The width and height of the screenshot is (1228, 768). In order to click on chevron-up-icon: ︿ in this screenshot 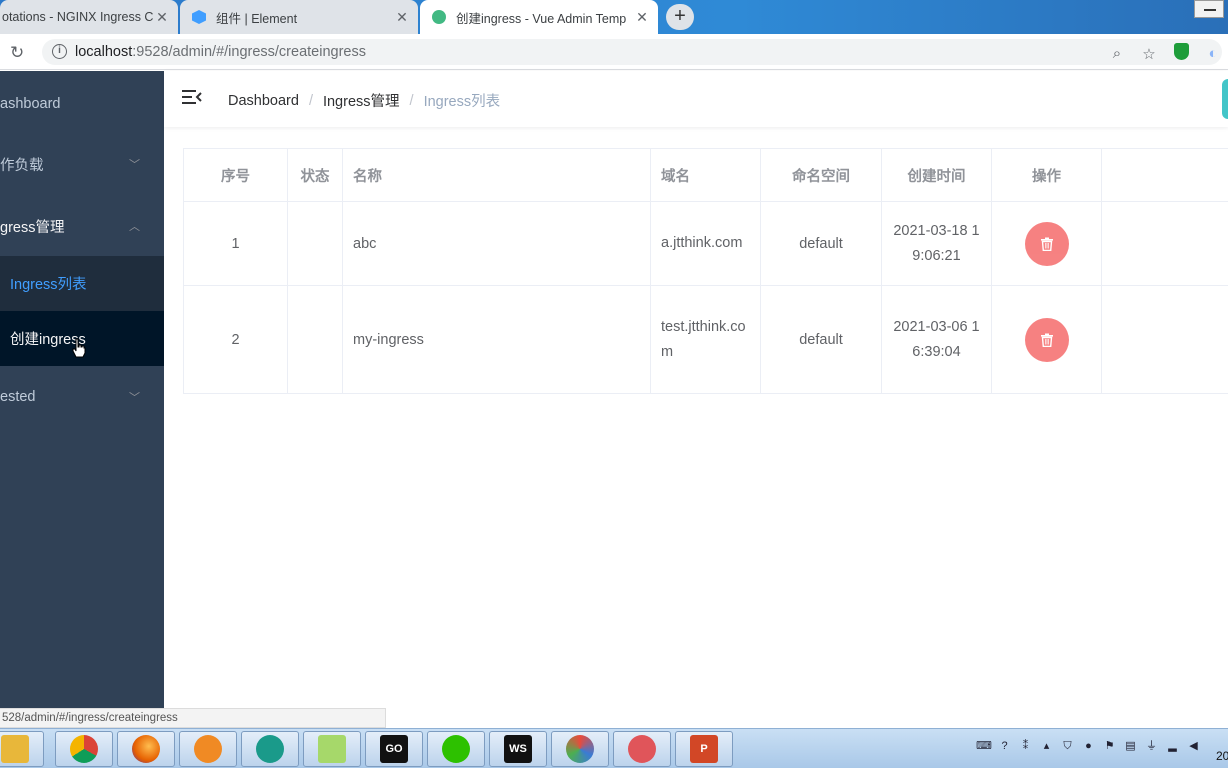, I will do `click(134, 227)`.